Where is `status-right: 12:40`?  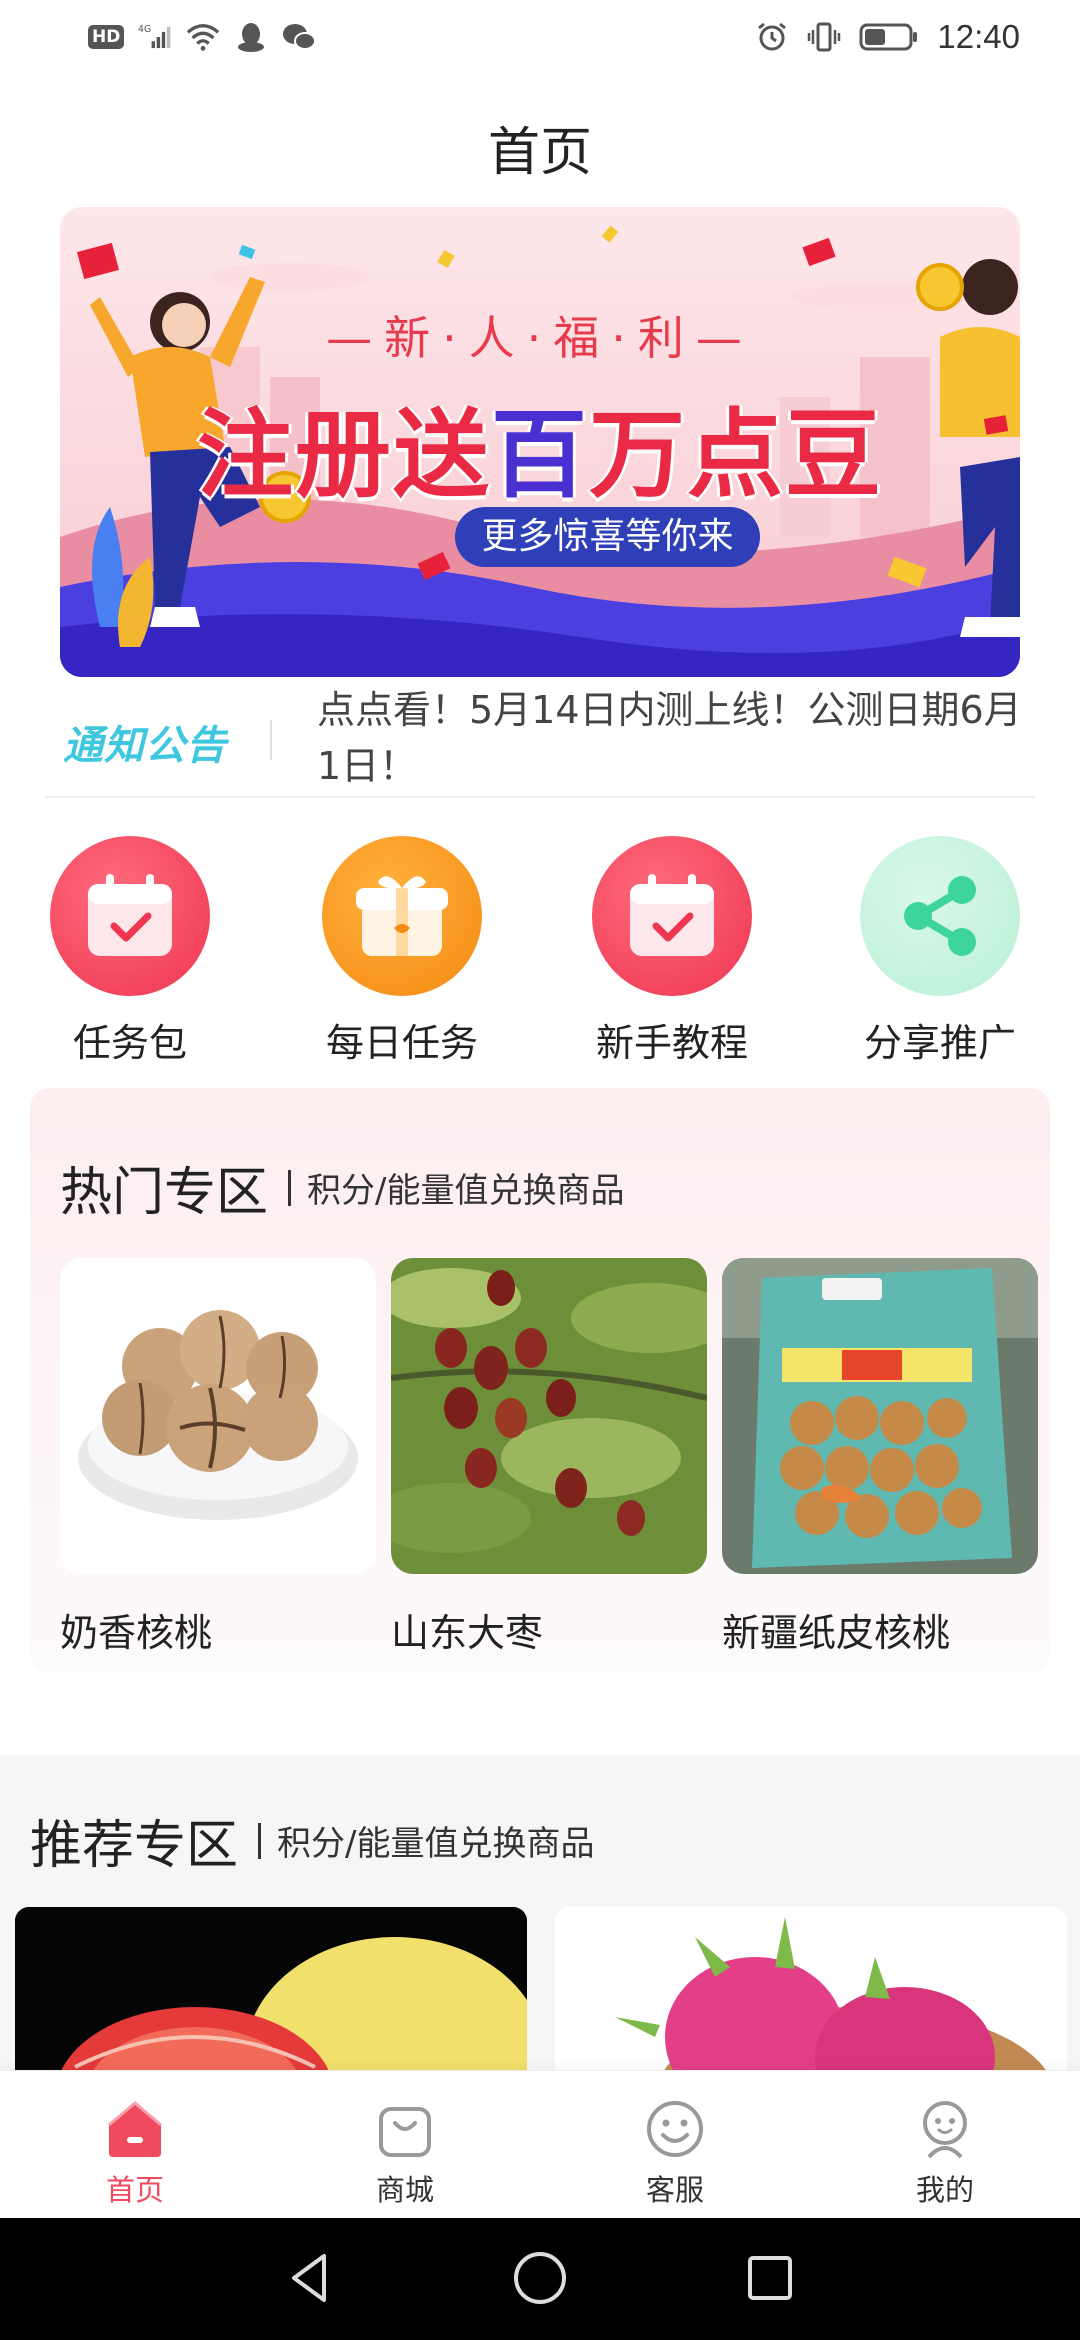 status-right: 12:40 is located at coordinates (887, 37).